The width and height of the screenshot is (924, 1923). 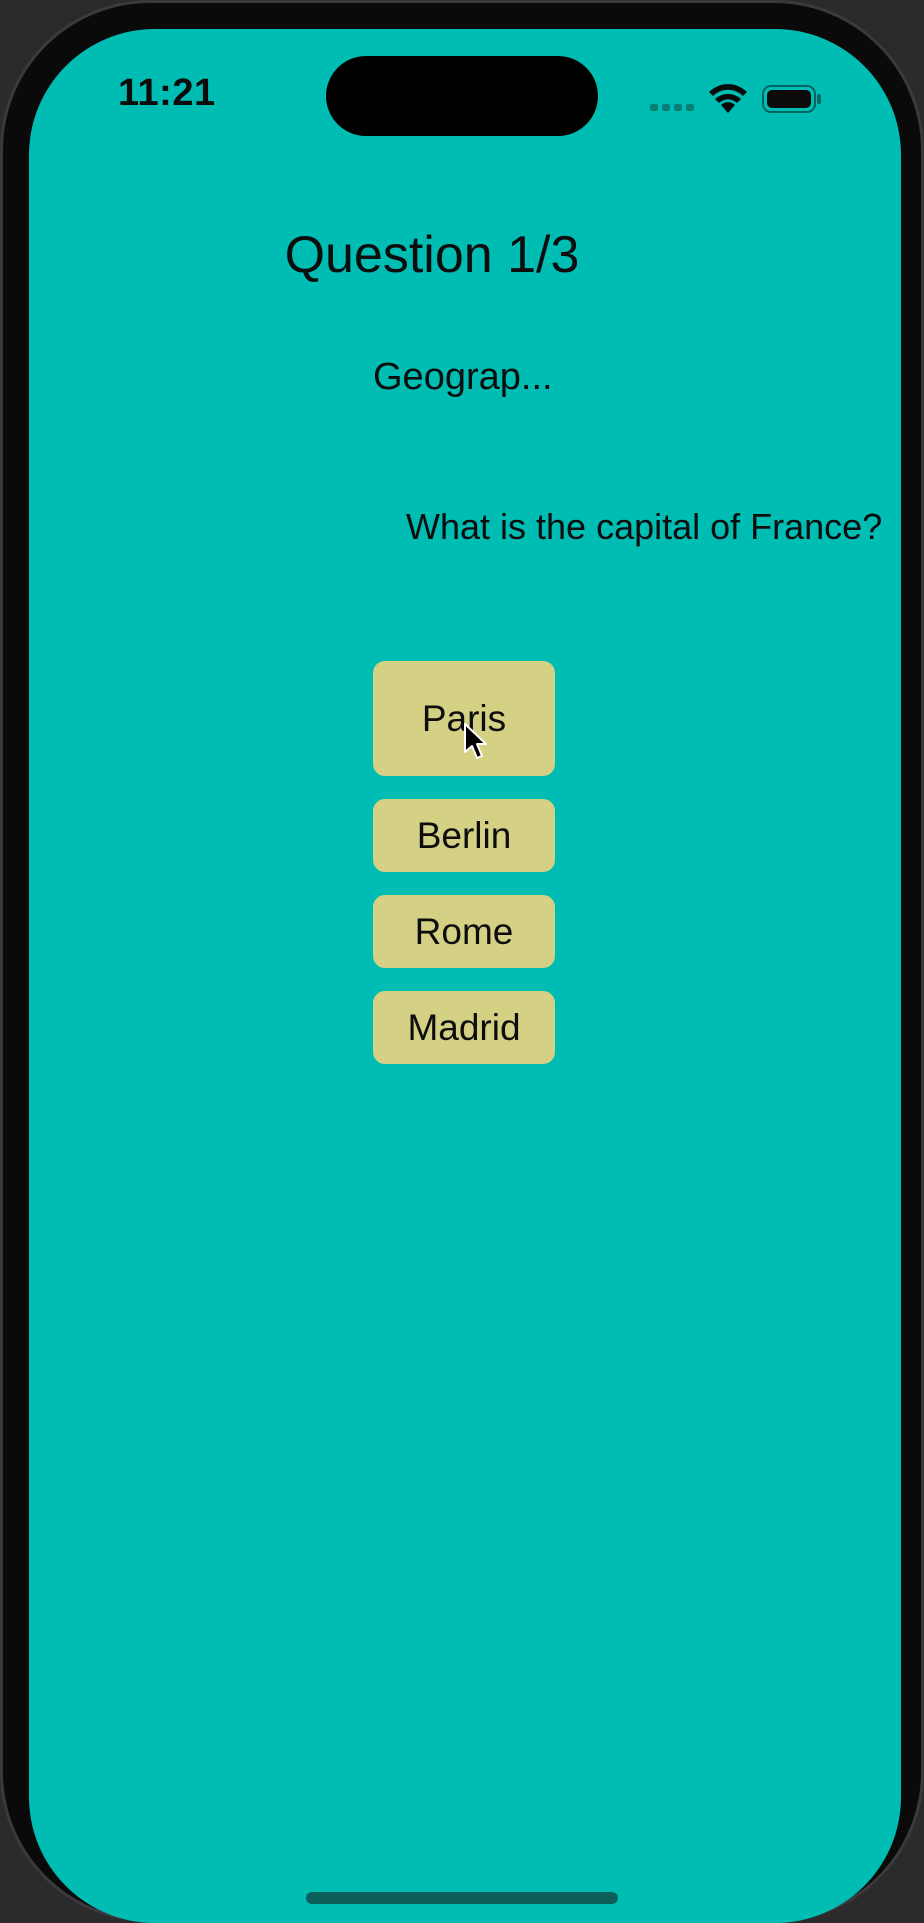 I want to click on question-counter-title: Question 1/3, so click(x=432, y=255).